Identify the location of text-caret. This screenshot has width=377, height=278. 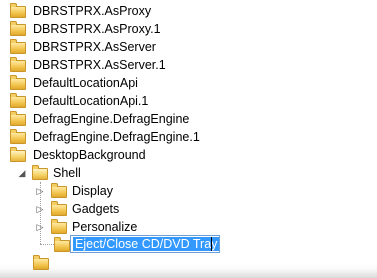
(211, 244).